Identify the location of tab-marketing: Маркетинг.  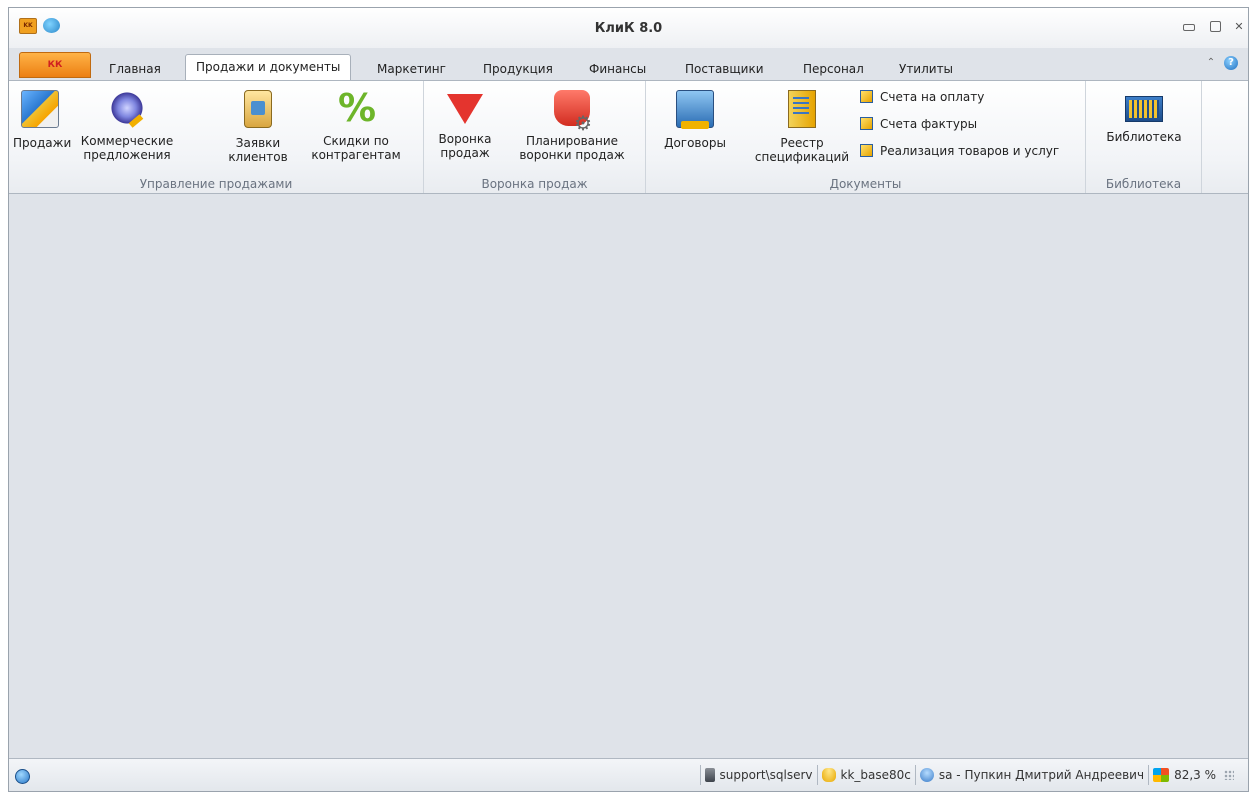
(411, 69).